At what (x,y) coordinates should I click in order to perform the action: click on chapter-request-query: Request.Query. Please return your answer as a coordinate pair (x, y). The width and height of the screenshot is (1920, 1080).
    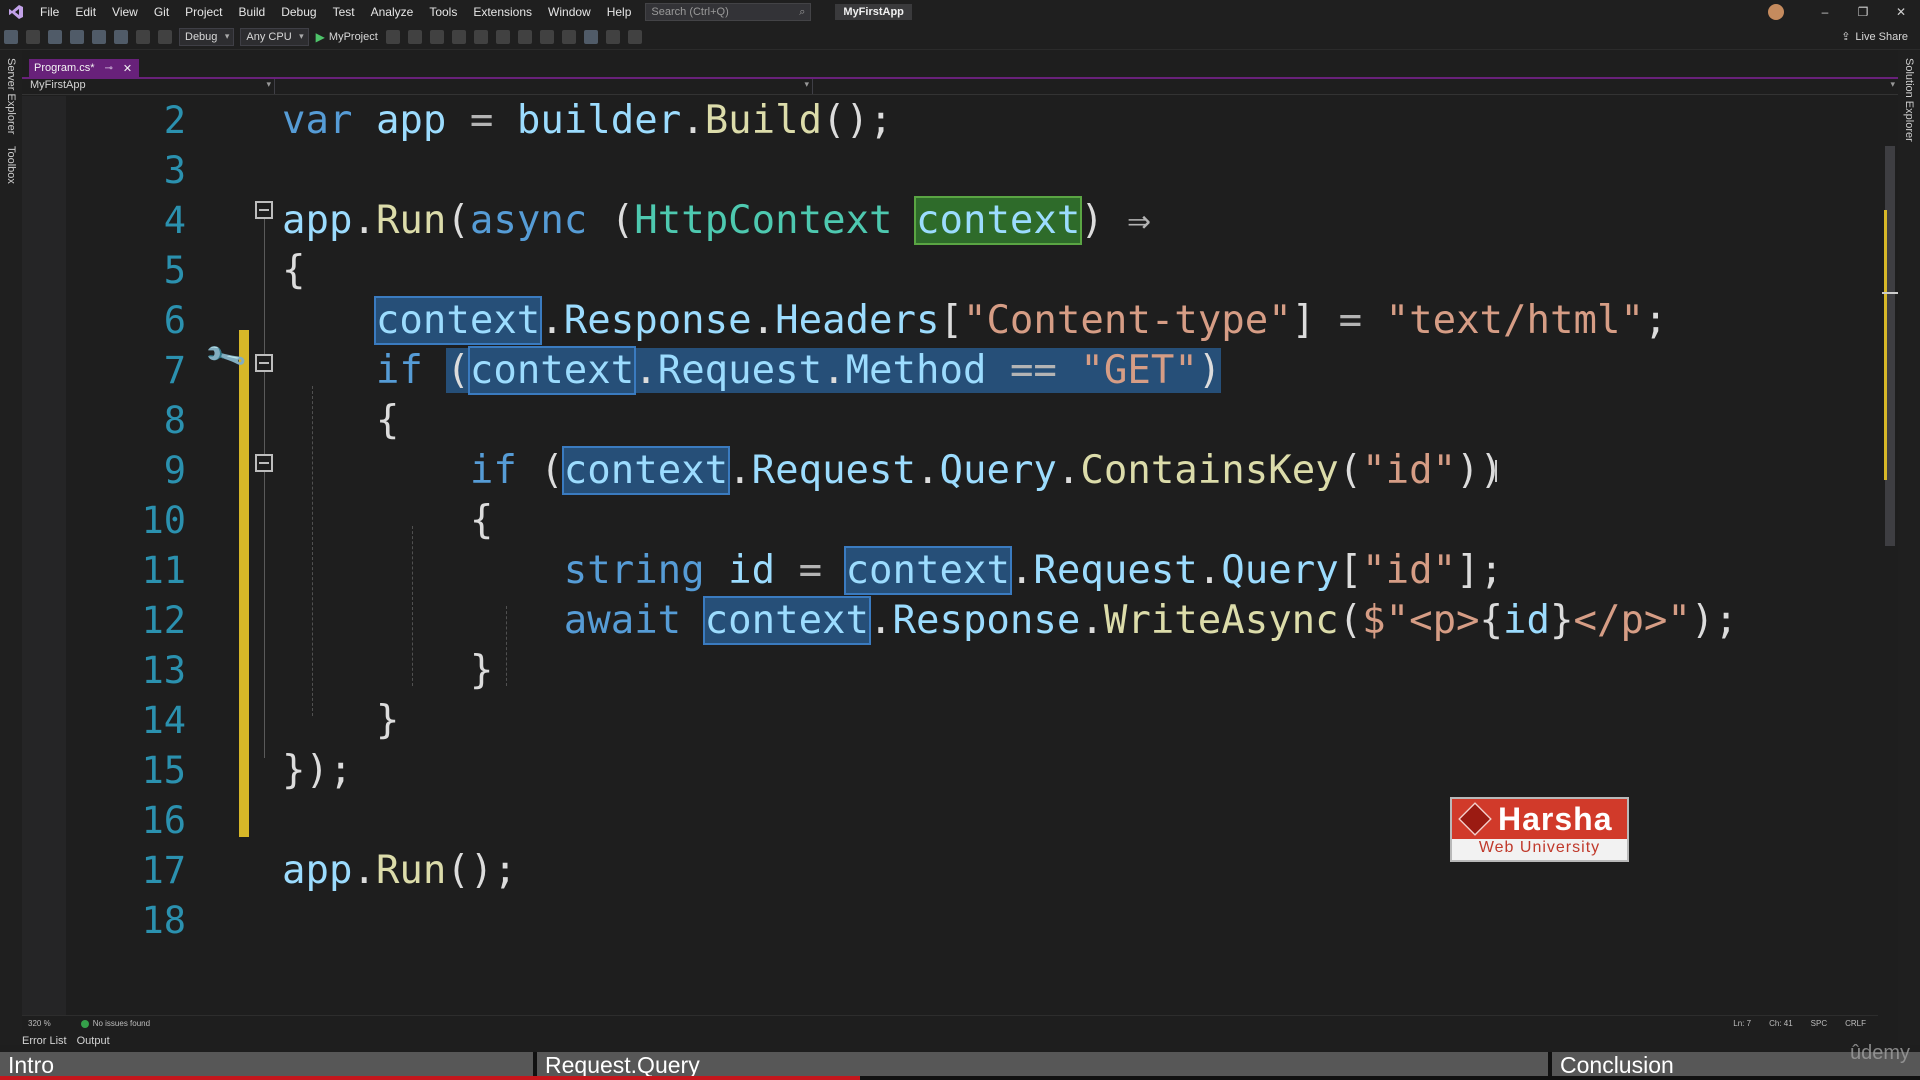
    Looking at the image, I should click on (1042, 1064).